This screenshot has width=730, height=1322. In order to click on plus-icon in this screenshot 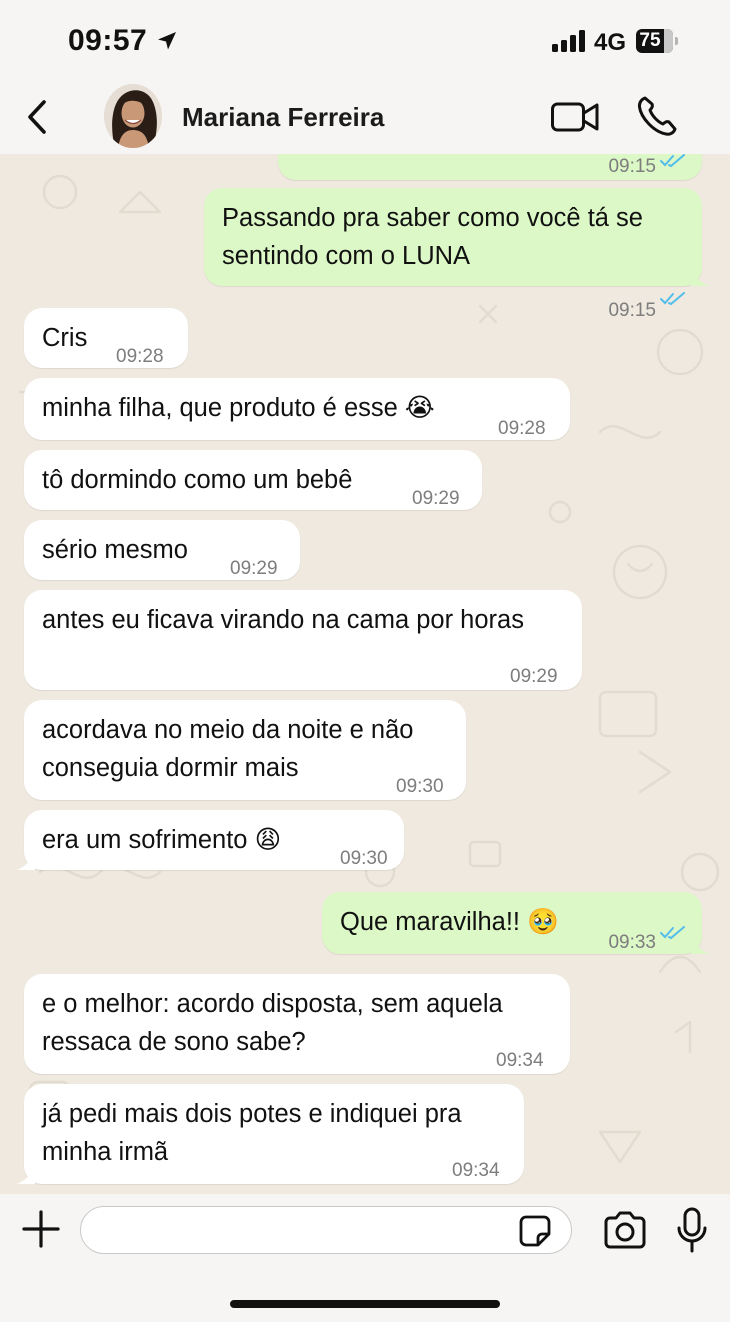, I will do `click(41, 1229)`.